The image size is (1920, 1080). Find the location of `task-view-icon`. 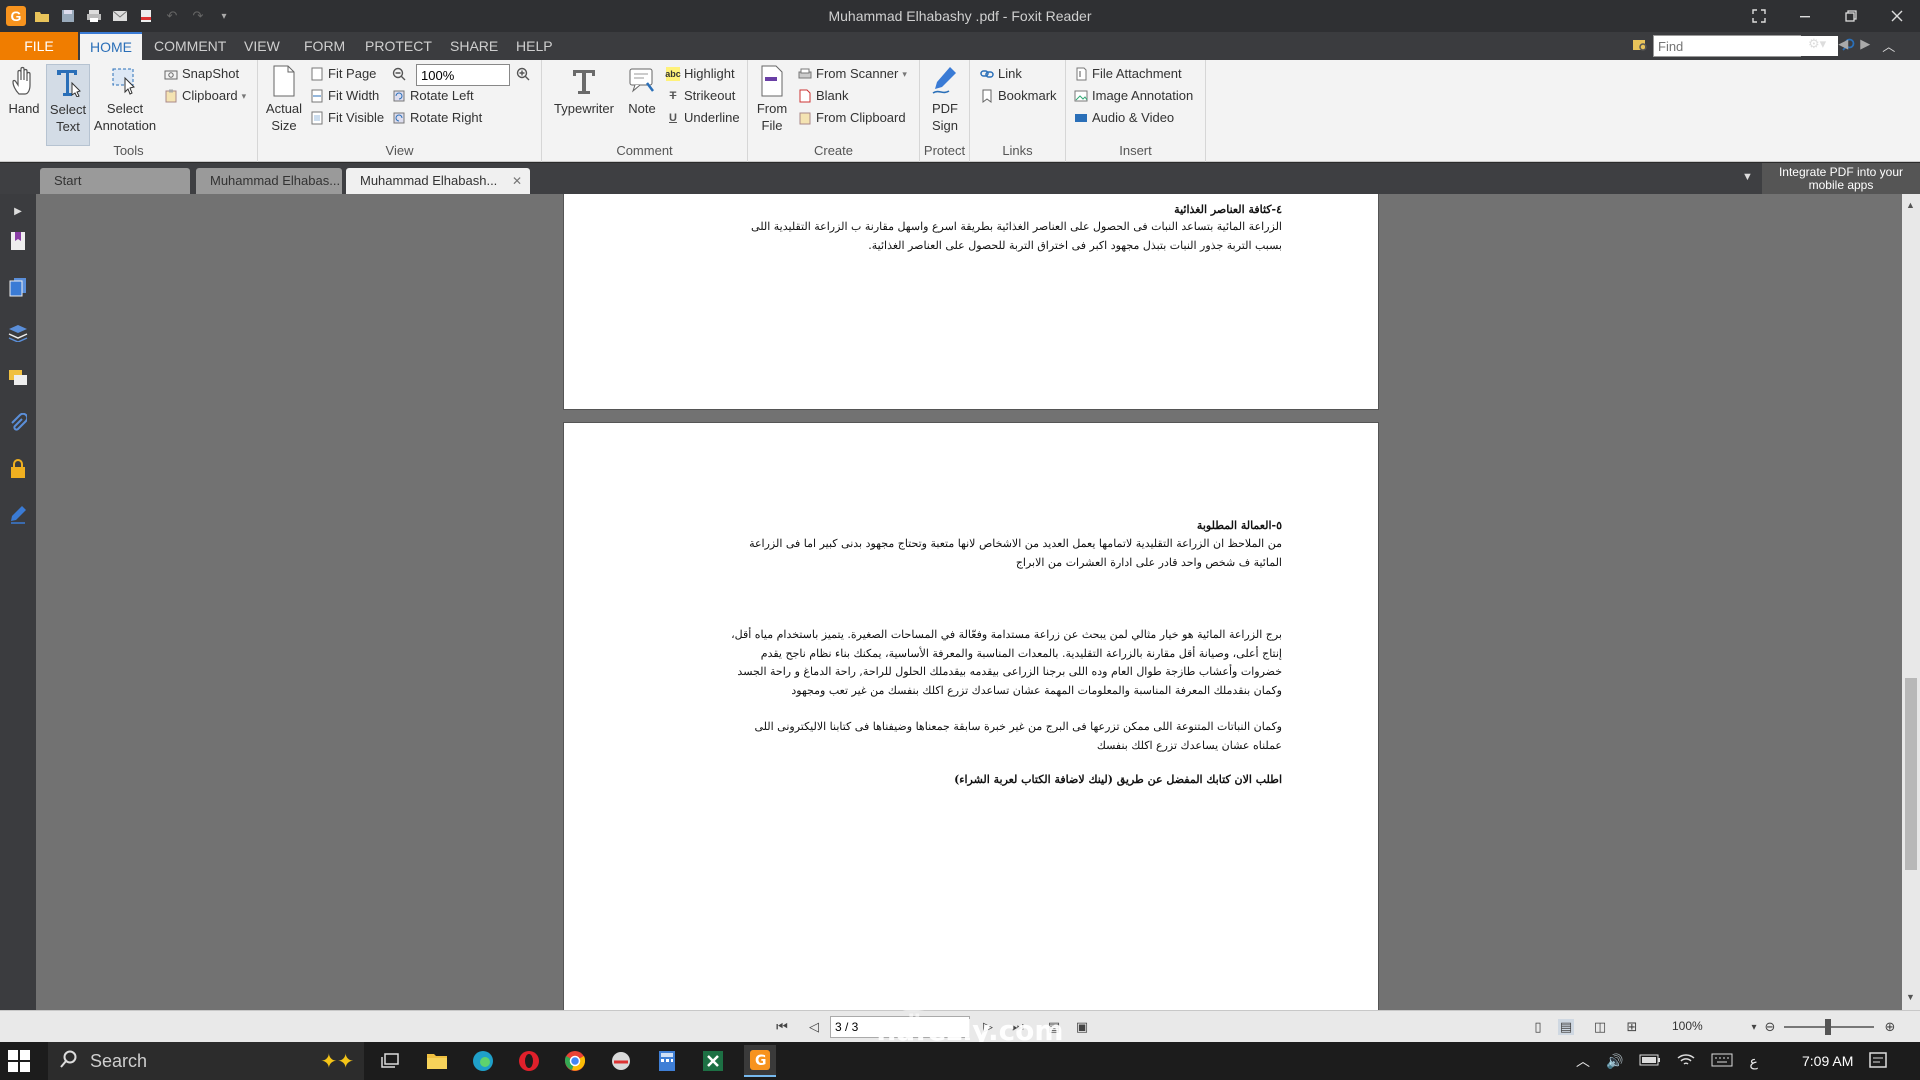

task-view-icon is located at coordinates (390, 1061).